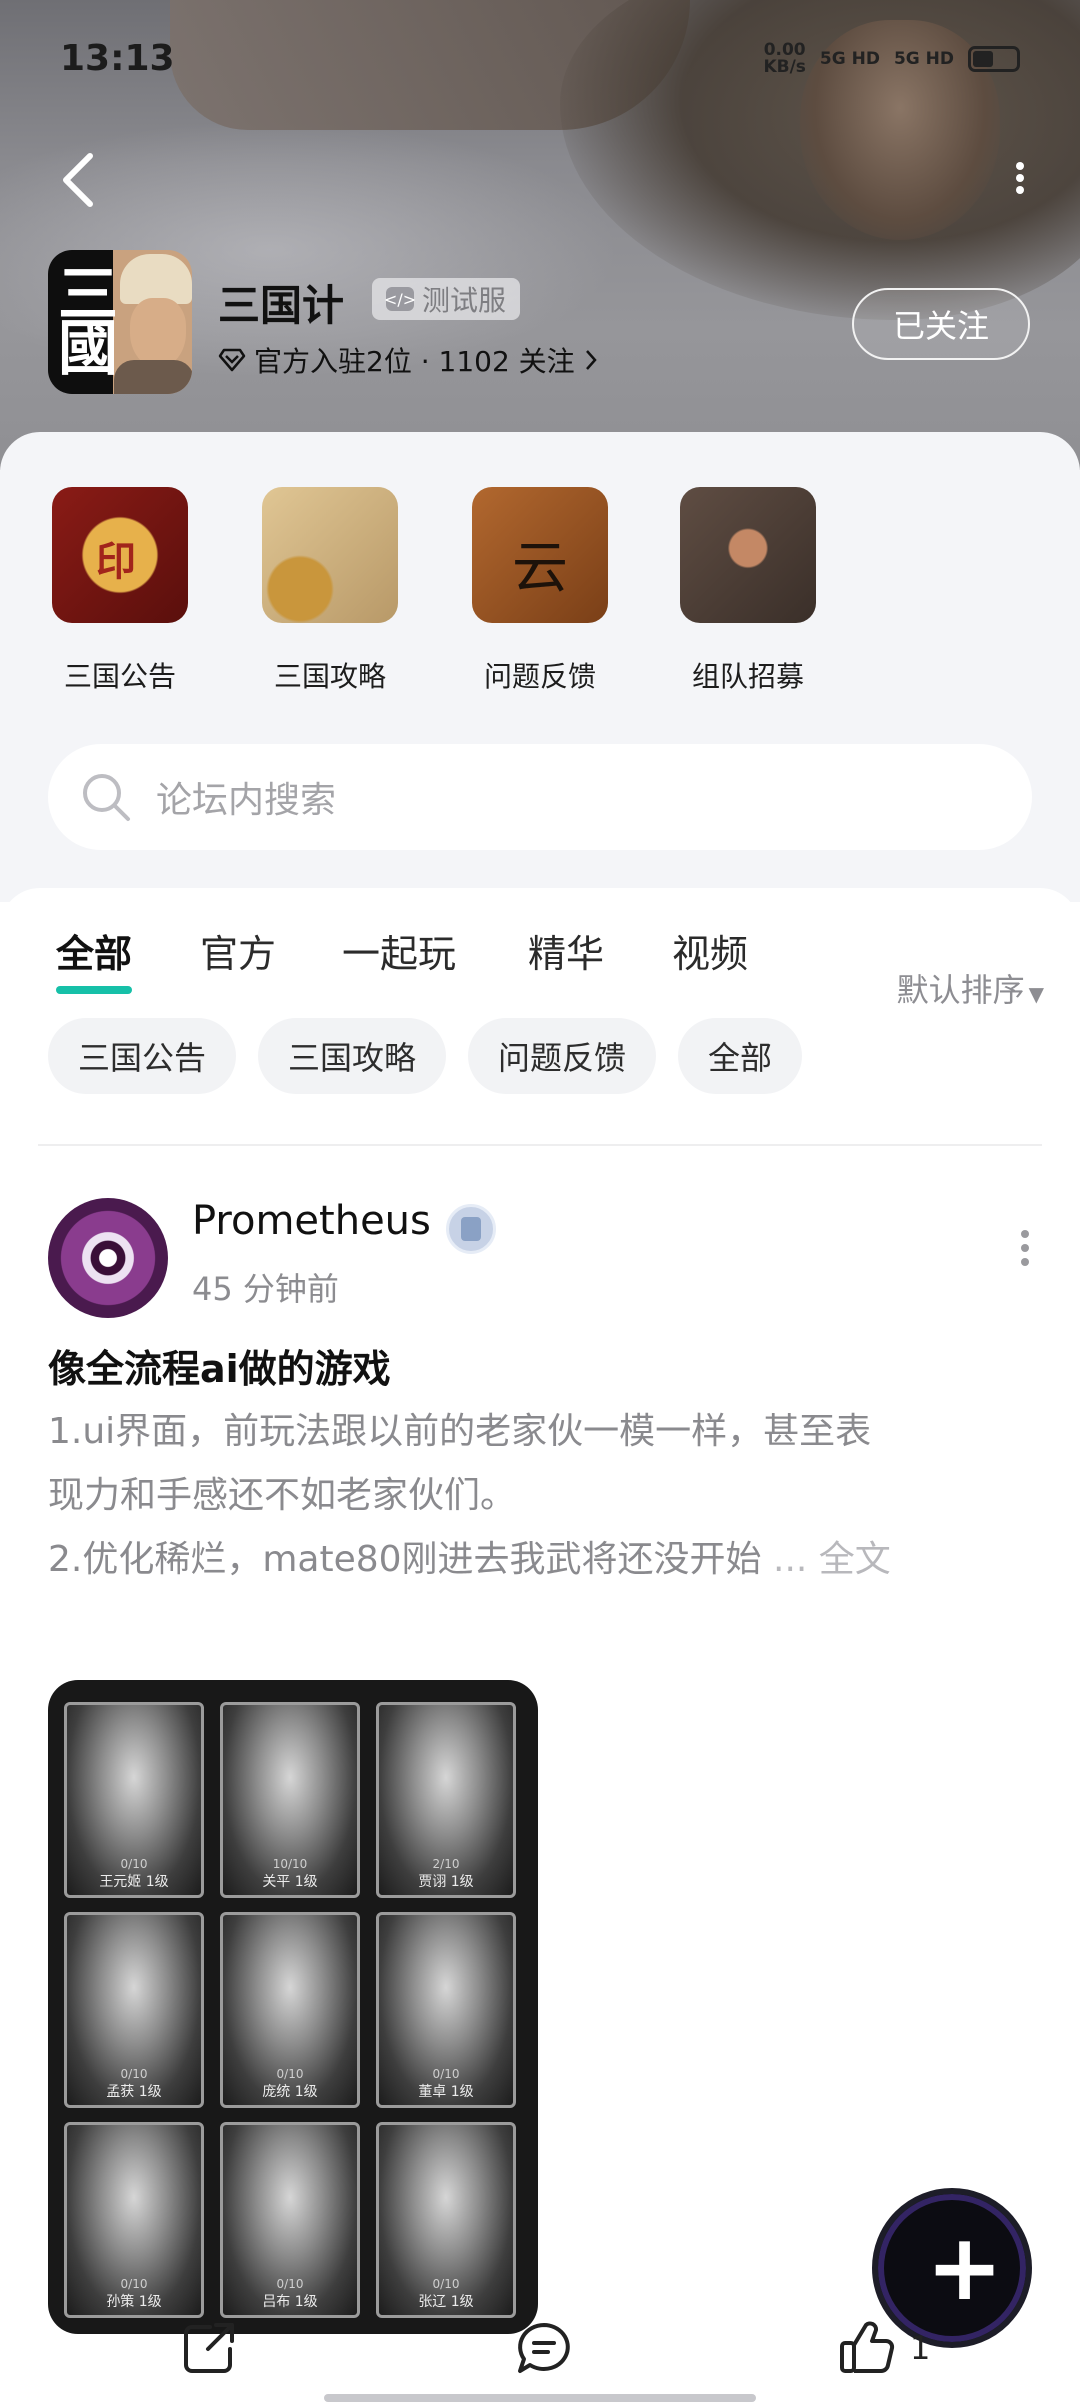  I want to click on hero-name-level: 董卓 1级, so click(446, 2091).